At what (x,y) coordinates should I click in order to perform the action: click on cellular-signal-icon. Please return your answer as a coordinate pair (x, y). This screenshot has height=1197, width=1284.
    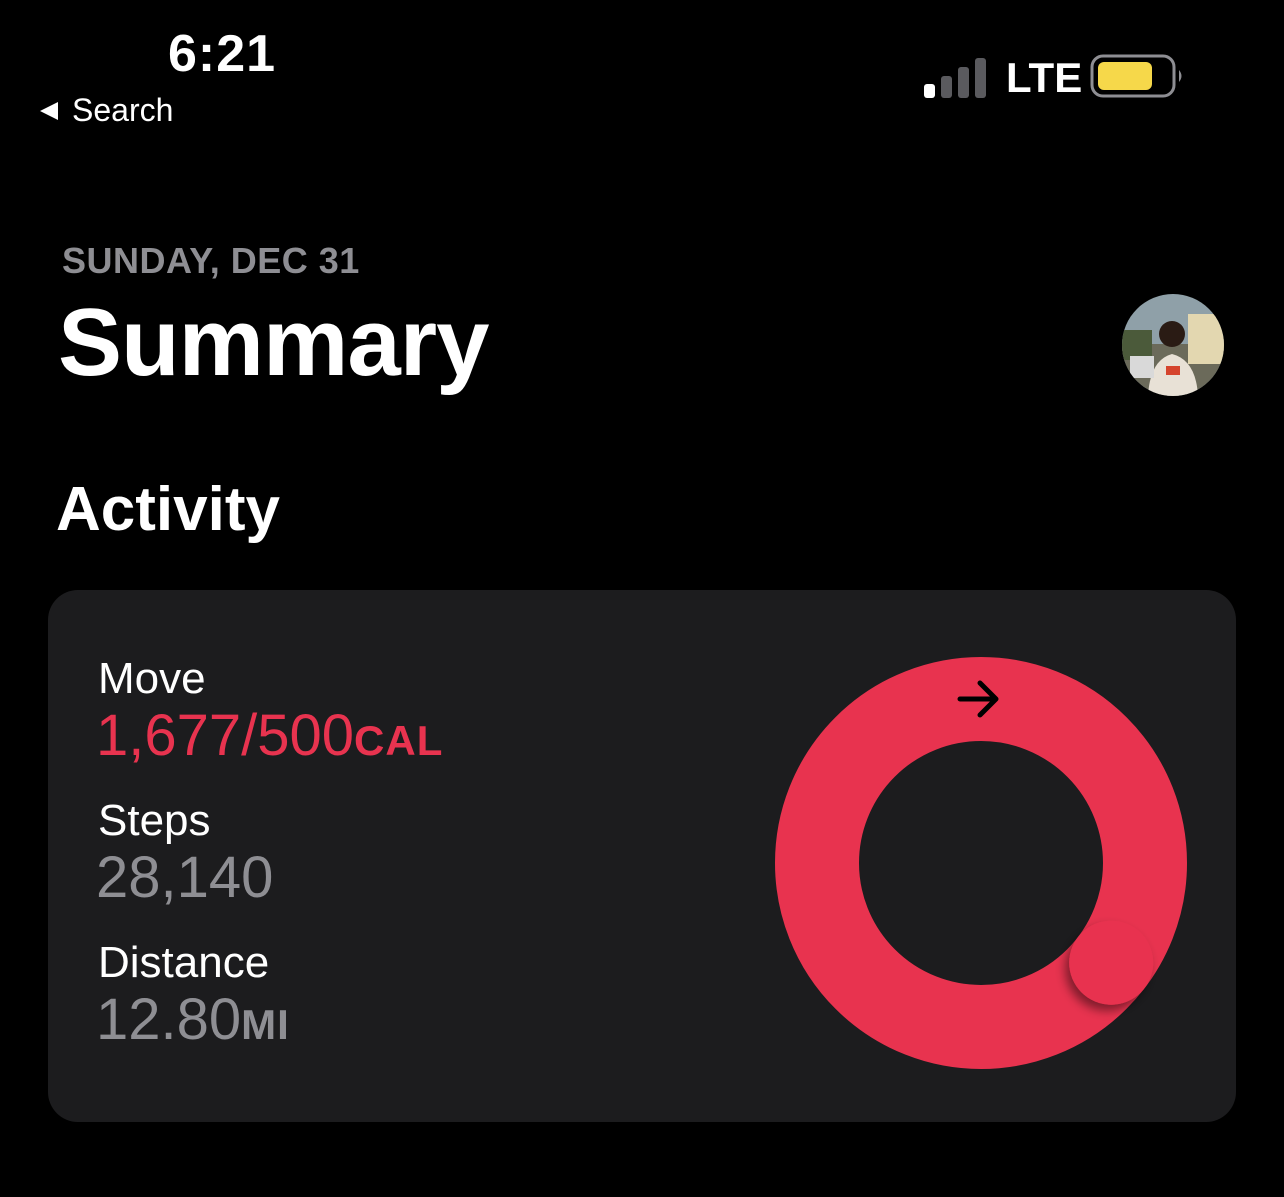
    Looking at the image, I should click on (955, 78).